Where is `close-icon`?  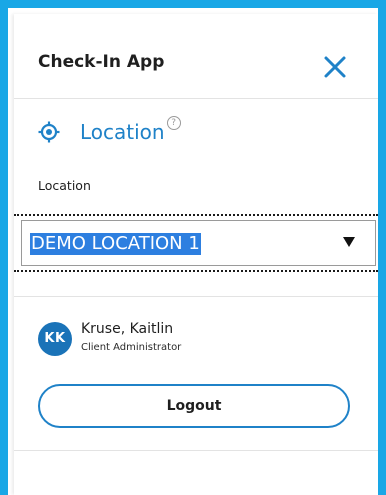 close-icon is located at coordinates (335, 67).